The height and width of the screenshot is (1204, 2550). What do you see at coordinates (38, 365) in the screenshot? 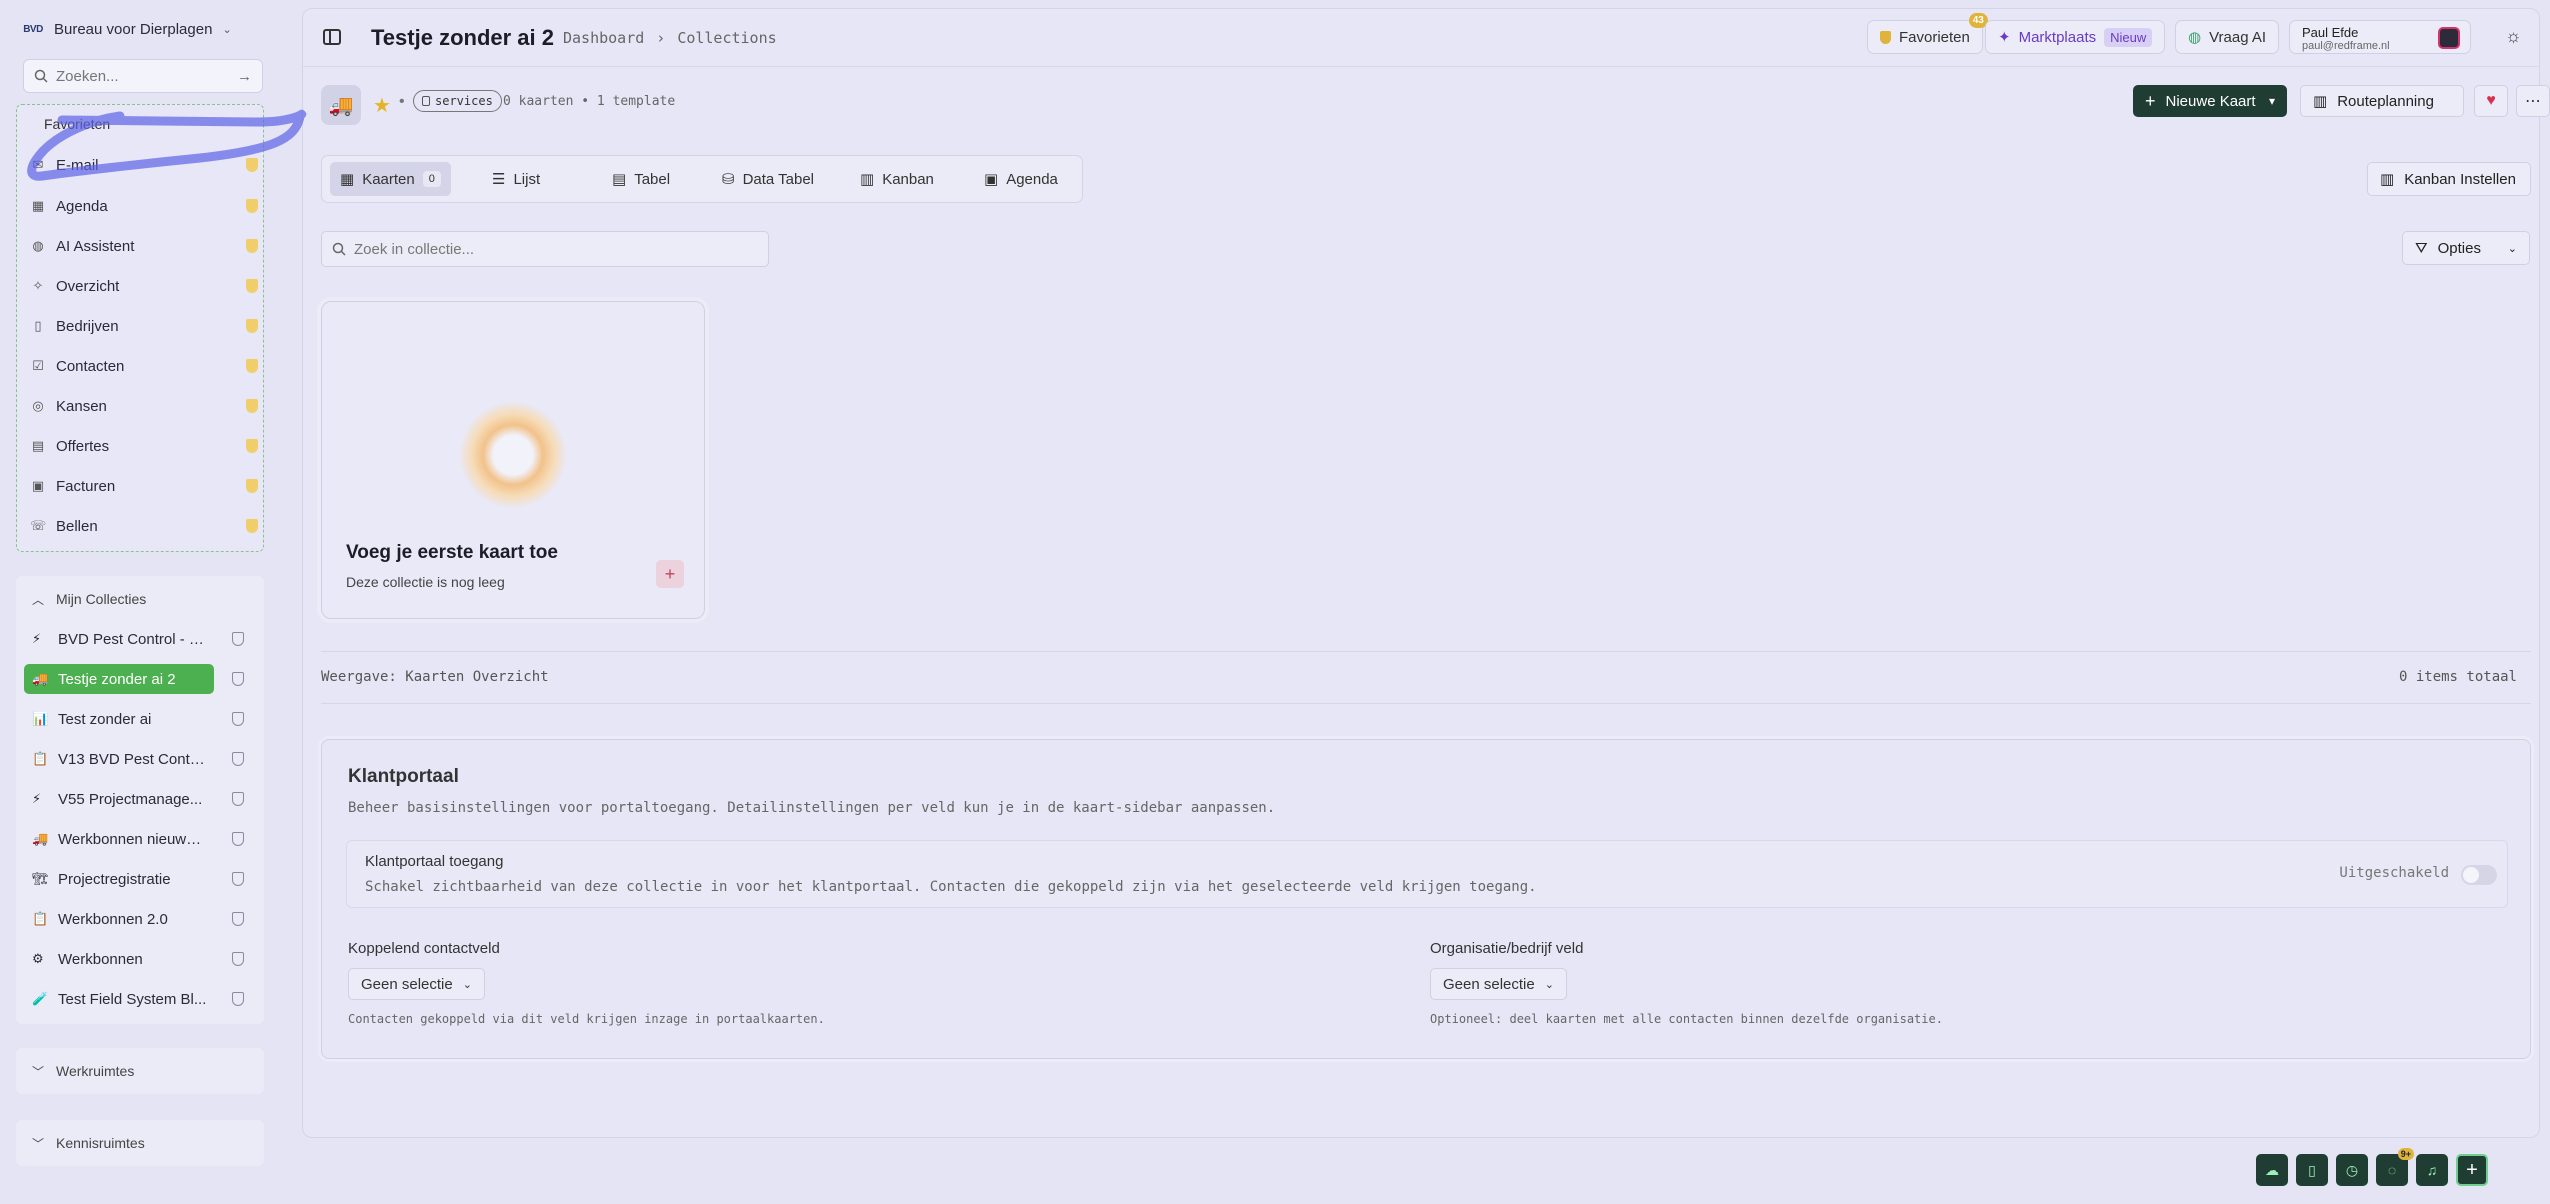
I see `contact-icon: ☑` at bounding box center [38, 365].